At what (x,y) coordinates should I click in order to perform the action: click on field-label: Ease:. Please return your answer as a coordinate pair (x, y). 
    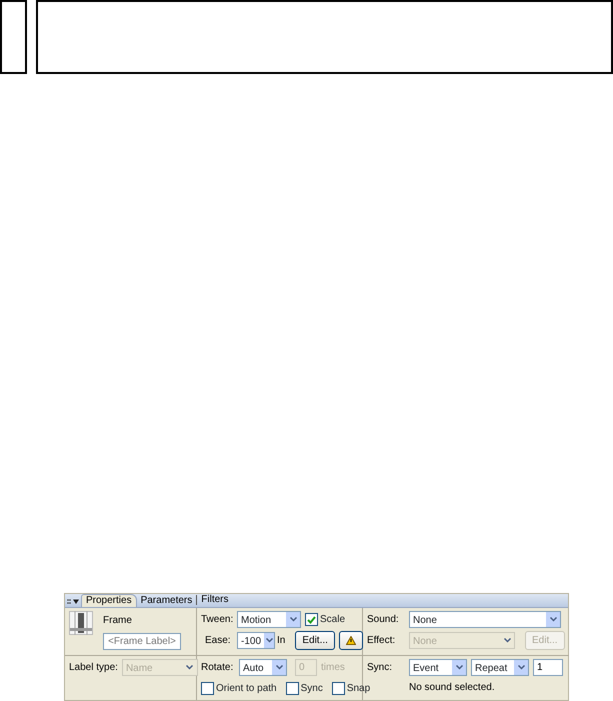
    Looking at the image, I should click on (218, 641).